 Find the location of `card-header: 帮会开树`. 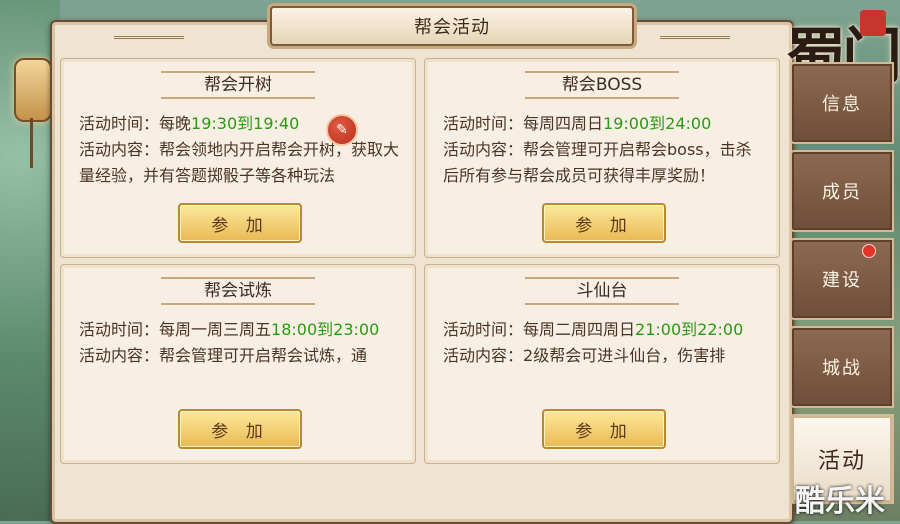

card-header: 帮会开树 is located at coordinates (238, 83).